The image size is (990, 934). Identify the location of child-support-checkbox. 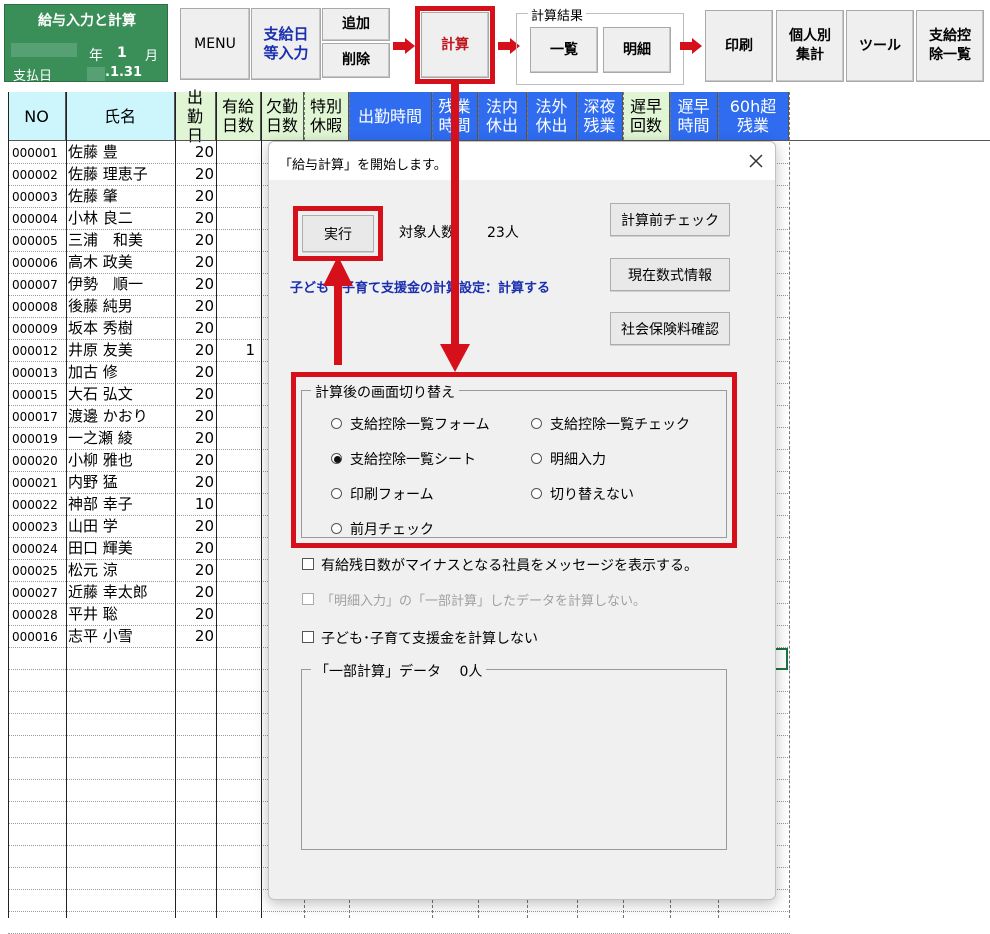
(308, 637).